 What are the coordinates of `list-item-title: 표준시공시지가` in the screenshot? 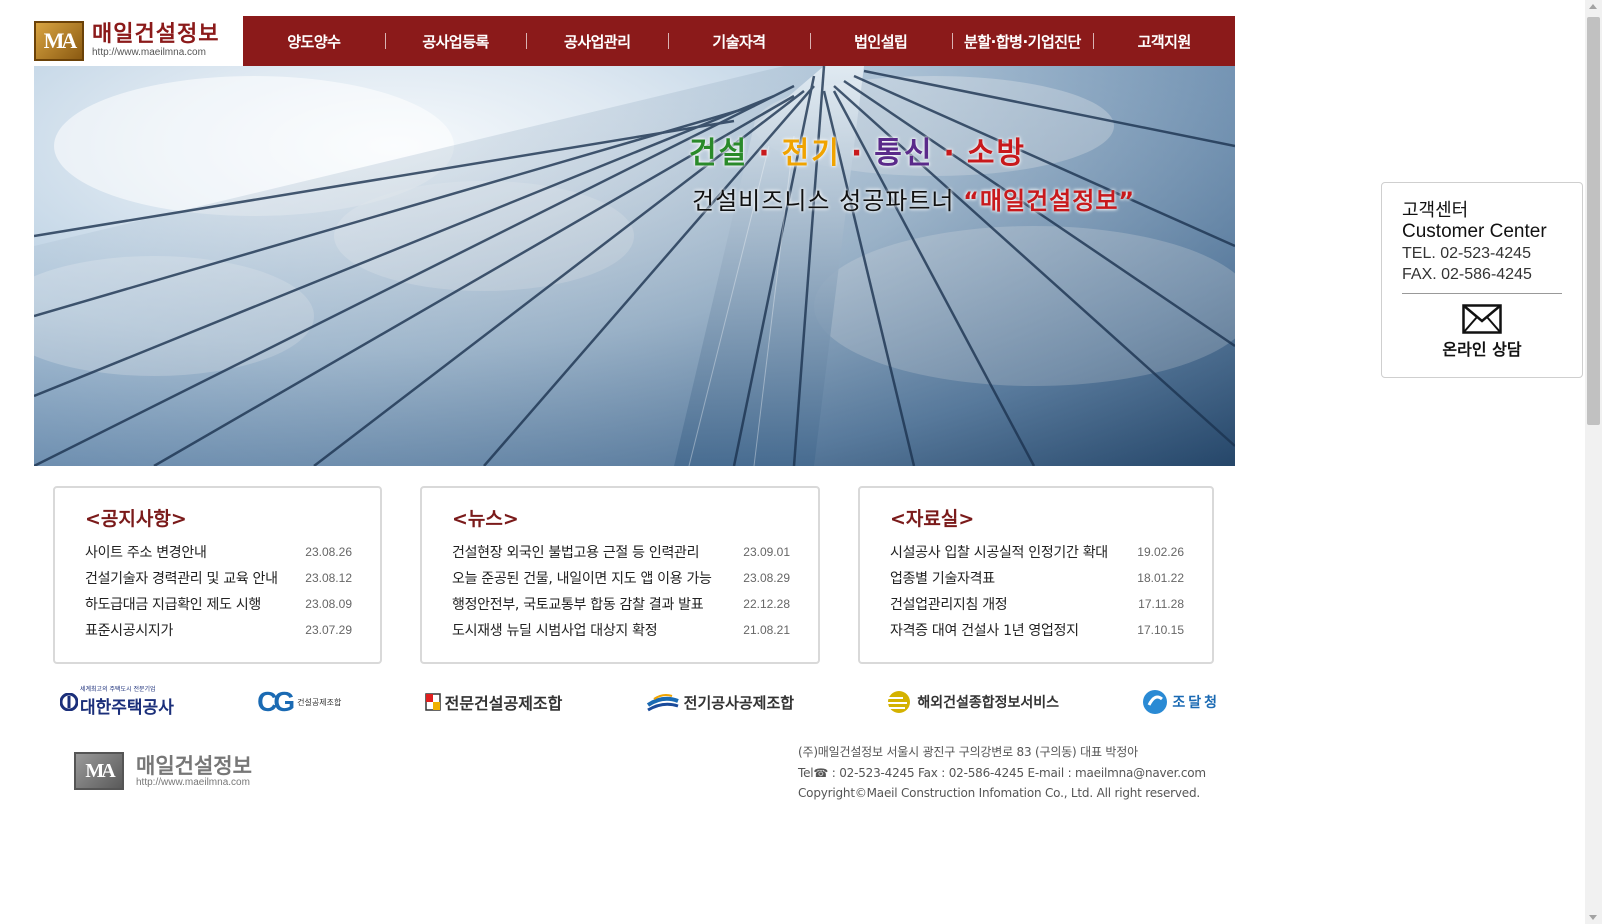 It's located at (129, 631).